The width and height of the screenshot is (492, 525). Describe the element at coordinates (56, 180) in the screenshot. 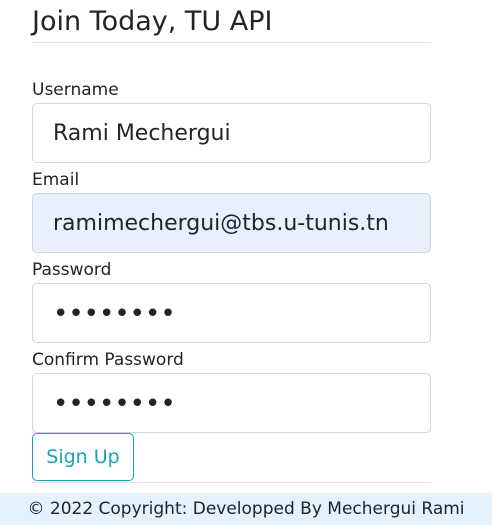

I see `email-label: Email` at that location.